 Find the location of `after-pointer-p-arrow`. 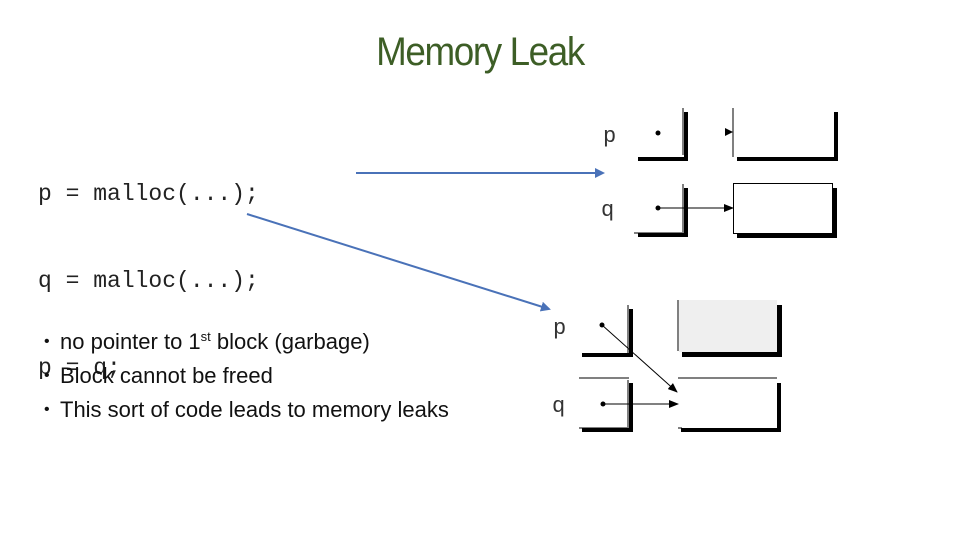

after-pointer-p-arrow is located at coordinates (639, 358).